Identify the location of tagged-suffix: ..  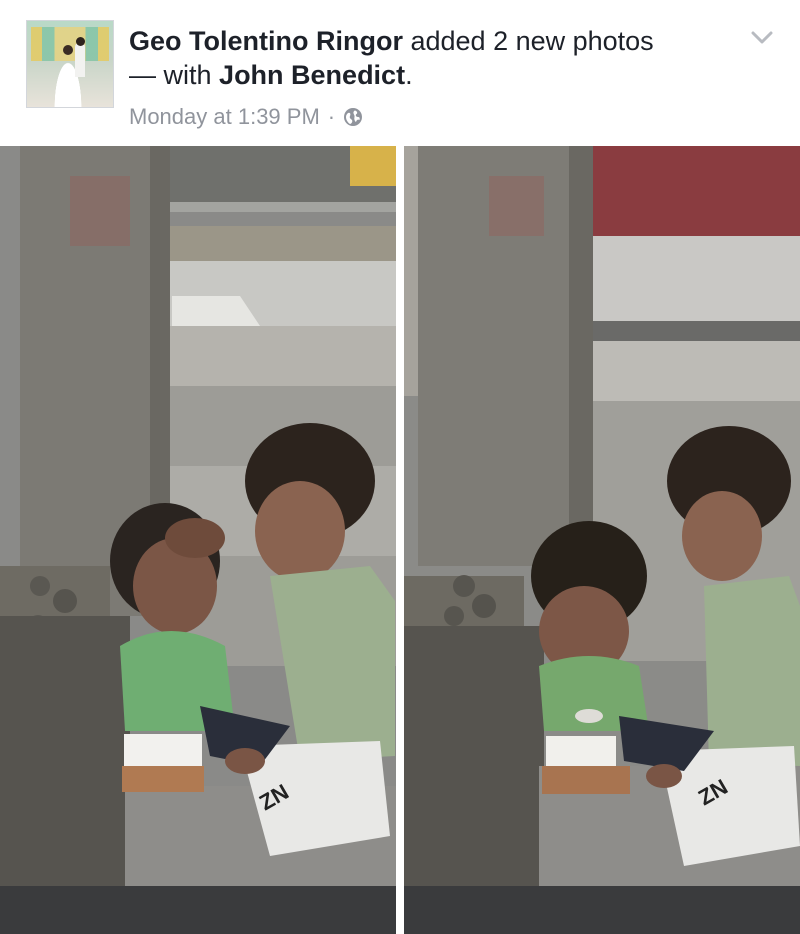
(409, 75).